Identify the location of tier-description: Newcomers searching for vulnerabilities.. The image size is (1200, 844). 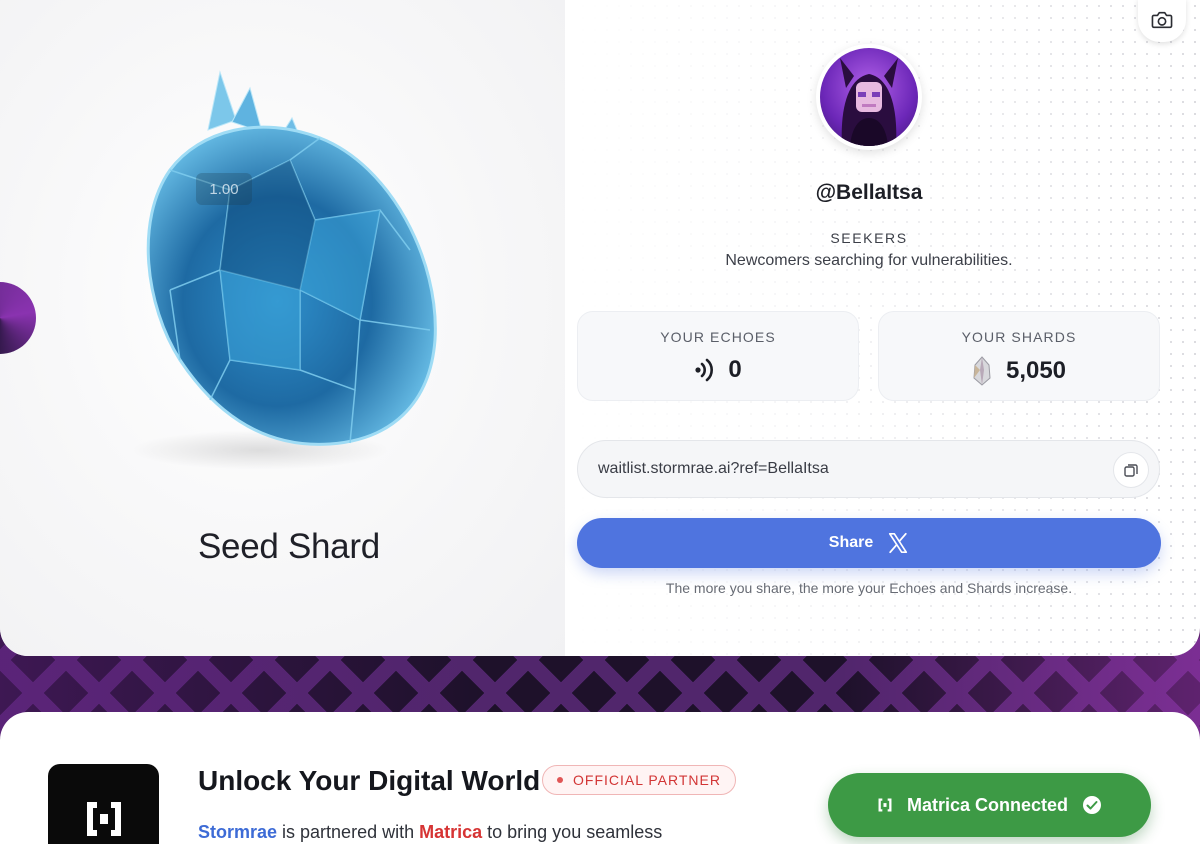
(869, 260).